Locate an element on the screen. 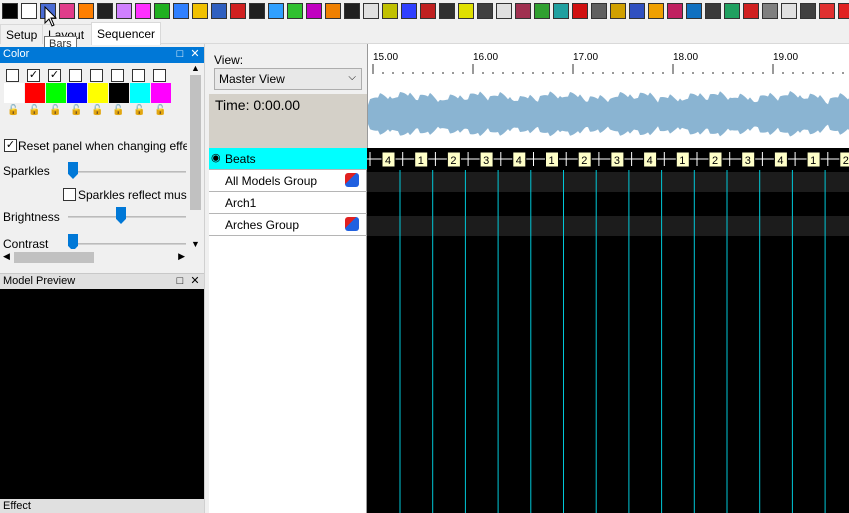  tendril-effect-icon is located at coordinates (843, 11).